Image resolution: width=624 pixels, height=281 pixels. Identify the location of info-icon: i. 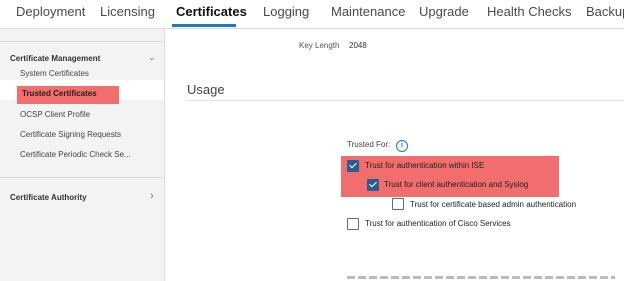
(402, 146).